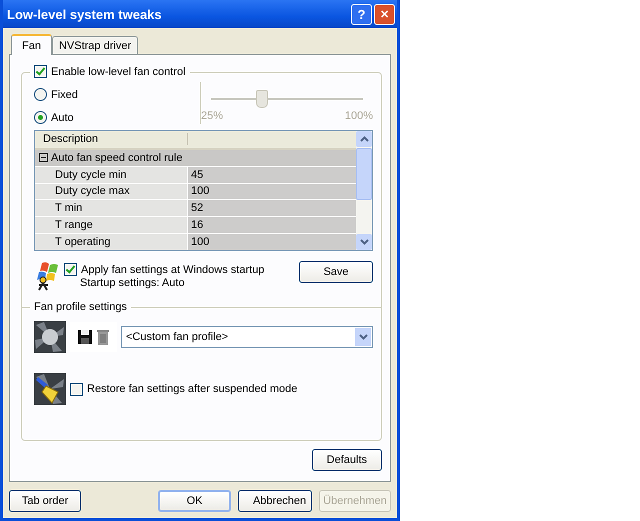 This screenshot has height=521, width=640. What do you see at coordinates (247, 337) in the screenshot?
I see `profile-dropdown: <Custom fan profile>` at bounding box center [247, 337].